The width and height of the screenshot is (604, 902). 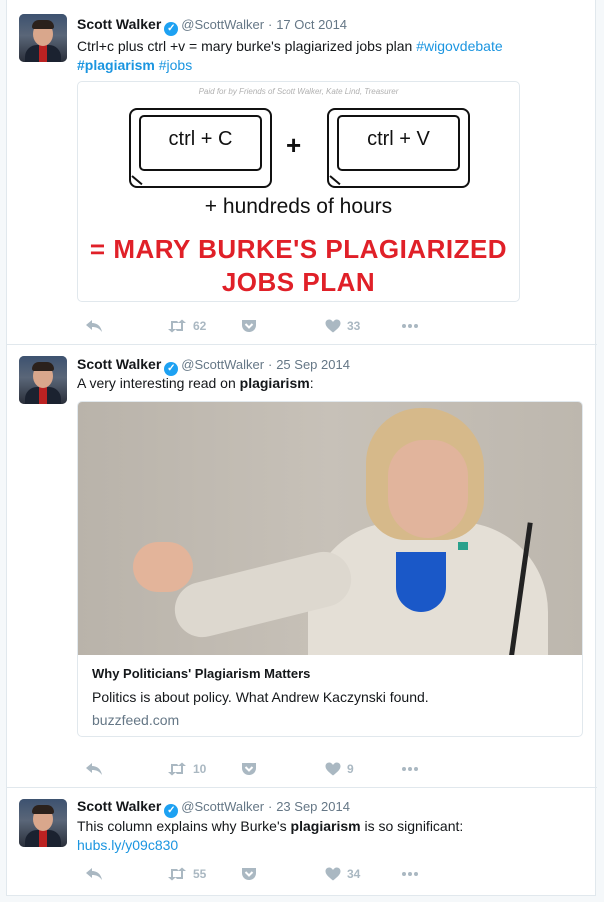 What do you see at coordinates (311, 383) in the screenshot?
I see `tweet-text-end: :` at bounding box center [311, 383].